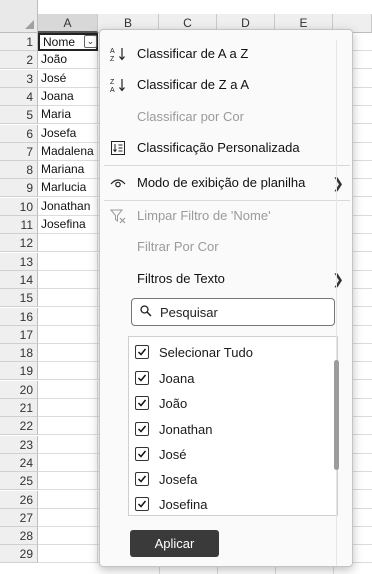  Describe the element at coordinates (173, 403) in the screenshot. I see `checkbox-label: João` at that location.